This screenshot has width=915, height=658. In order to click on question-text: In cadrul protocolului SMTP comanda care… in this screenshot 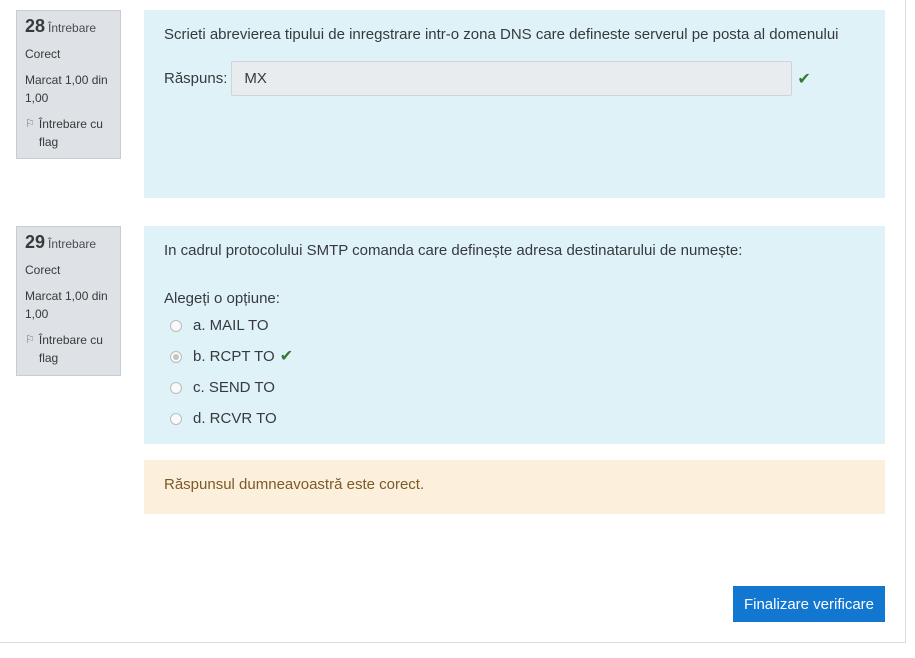, I will do `click(453, 250)`.